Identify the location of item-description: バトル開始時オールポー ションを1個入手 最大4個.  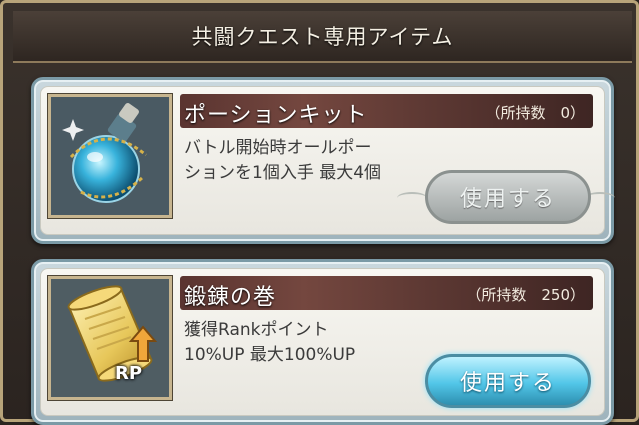
(283, 160).